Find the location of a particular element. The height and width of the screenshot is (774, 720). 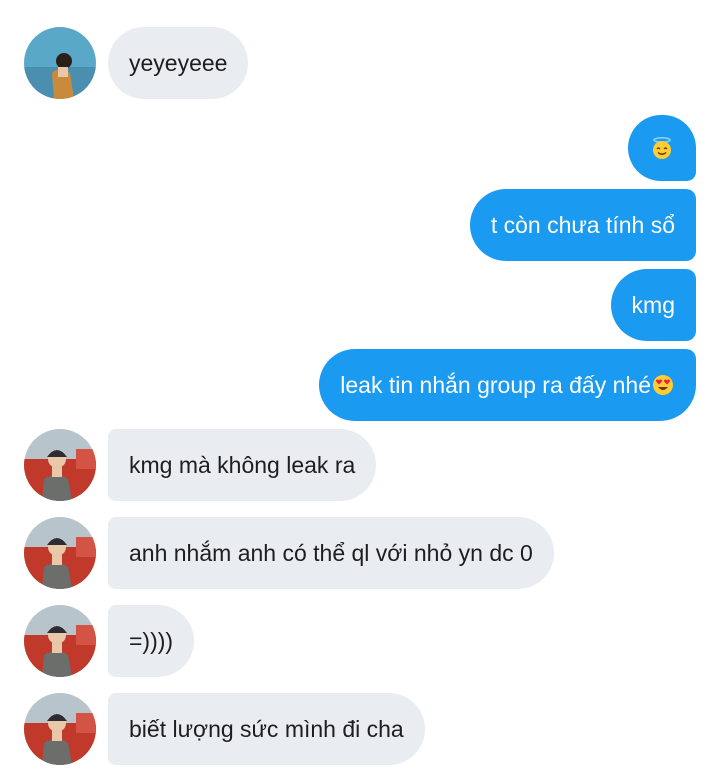

message-text: anh nhắm anh có thể ql với nhỏ yn dc 0 is located at coordinates (331, 552).